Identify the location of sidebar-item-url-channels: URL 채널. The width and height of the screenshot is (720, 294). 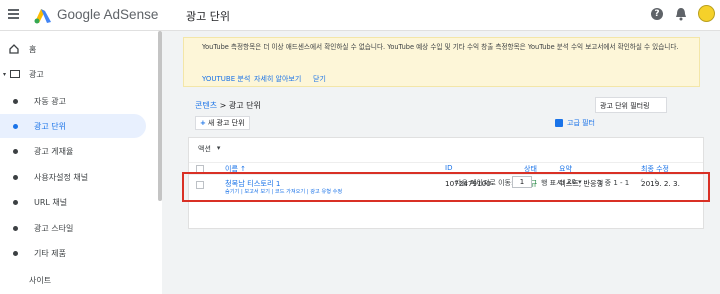
(73, 202).